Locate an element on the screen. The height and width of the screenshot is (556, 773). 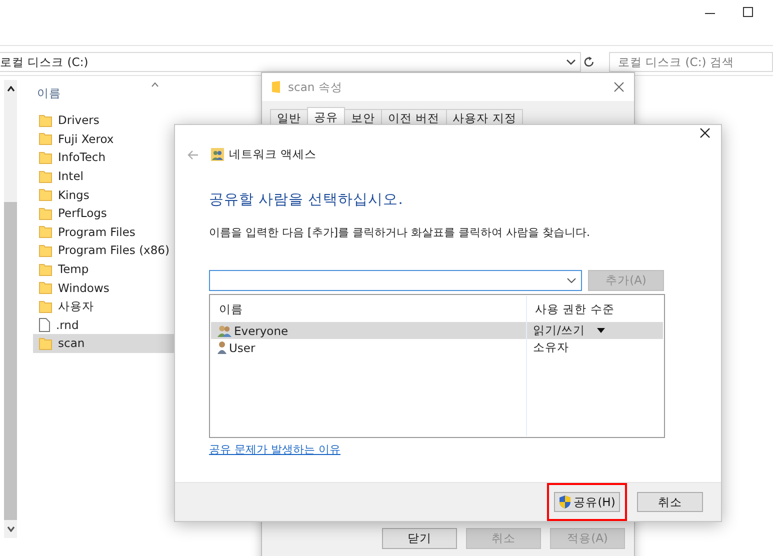
dialog-button: 공유(H) is located at coordinates (587, 502).